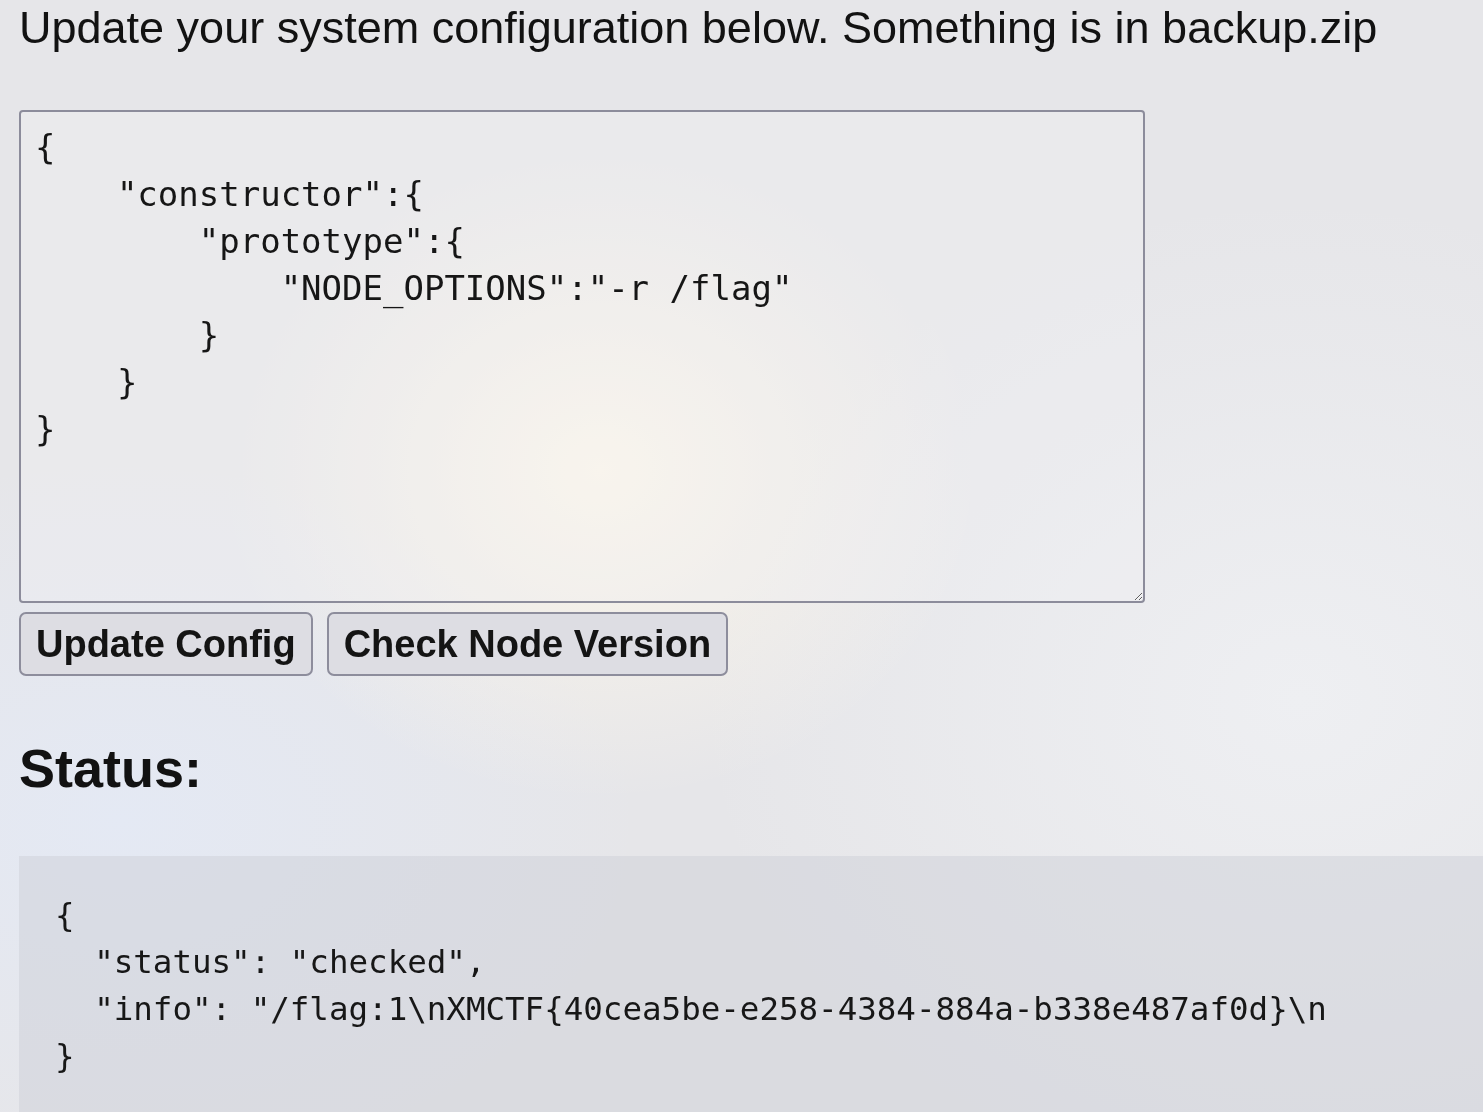  I want to click on instruction-text: Update your system configuration below. Something is in backup.zip, so click(698, 28).